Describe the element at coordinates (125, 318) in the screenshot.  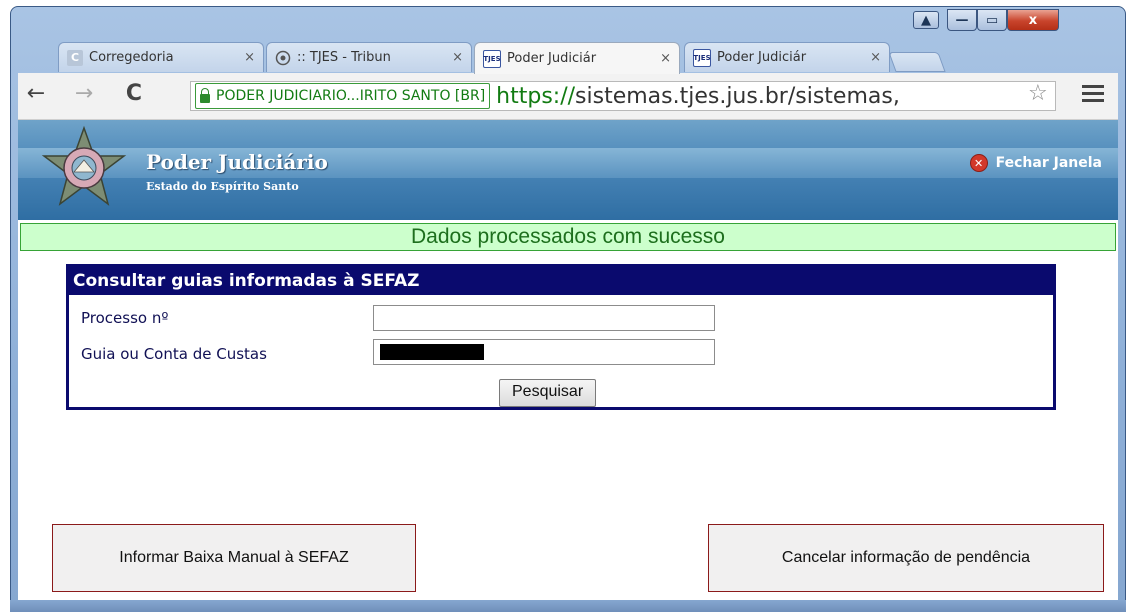
I see `processo-label: Processo nº` at that location.